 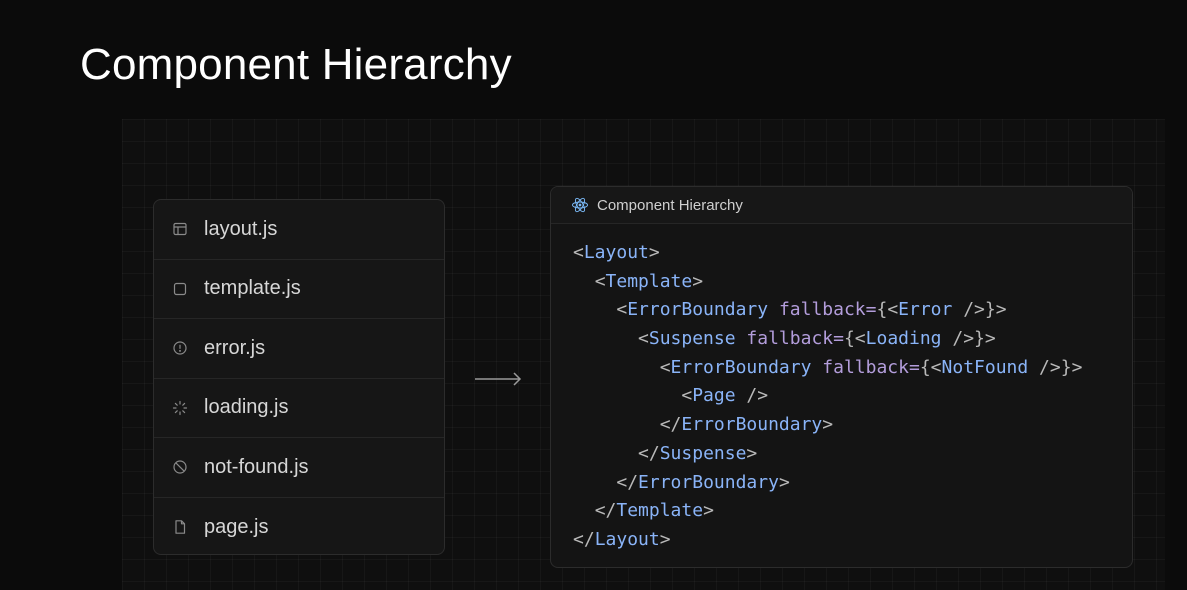 I want to click on error-circle-icon, so click(x=180, y=348).